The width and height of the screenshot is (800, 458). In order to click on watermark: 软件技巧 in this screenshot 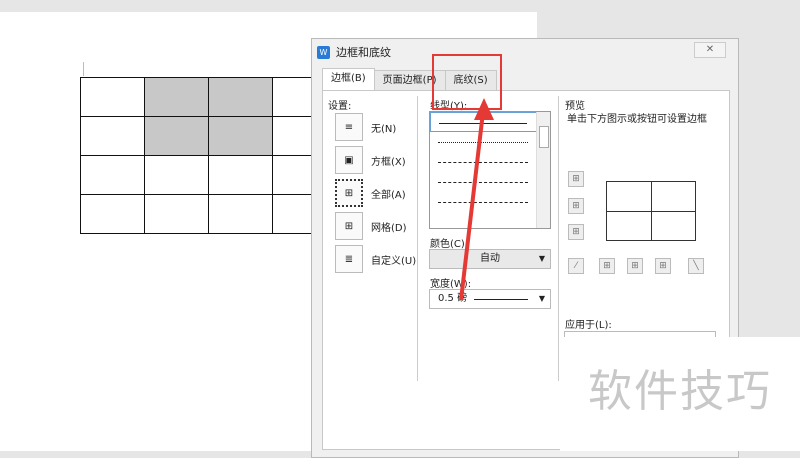, I will do `click(680, 394)`.